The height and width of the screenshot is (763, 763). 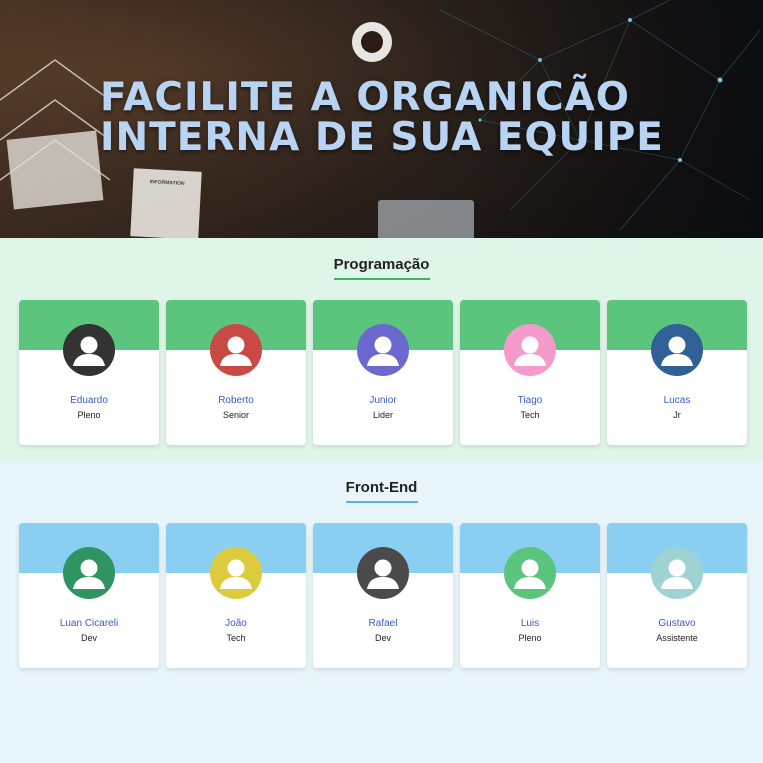 I want to click on member-card: Tiago Tech, so click(x=530, y=372).